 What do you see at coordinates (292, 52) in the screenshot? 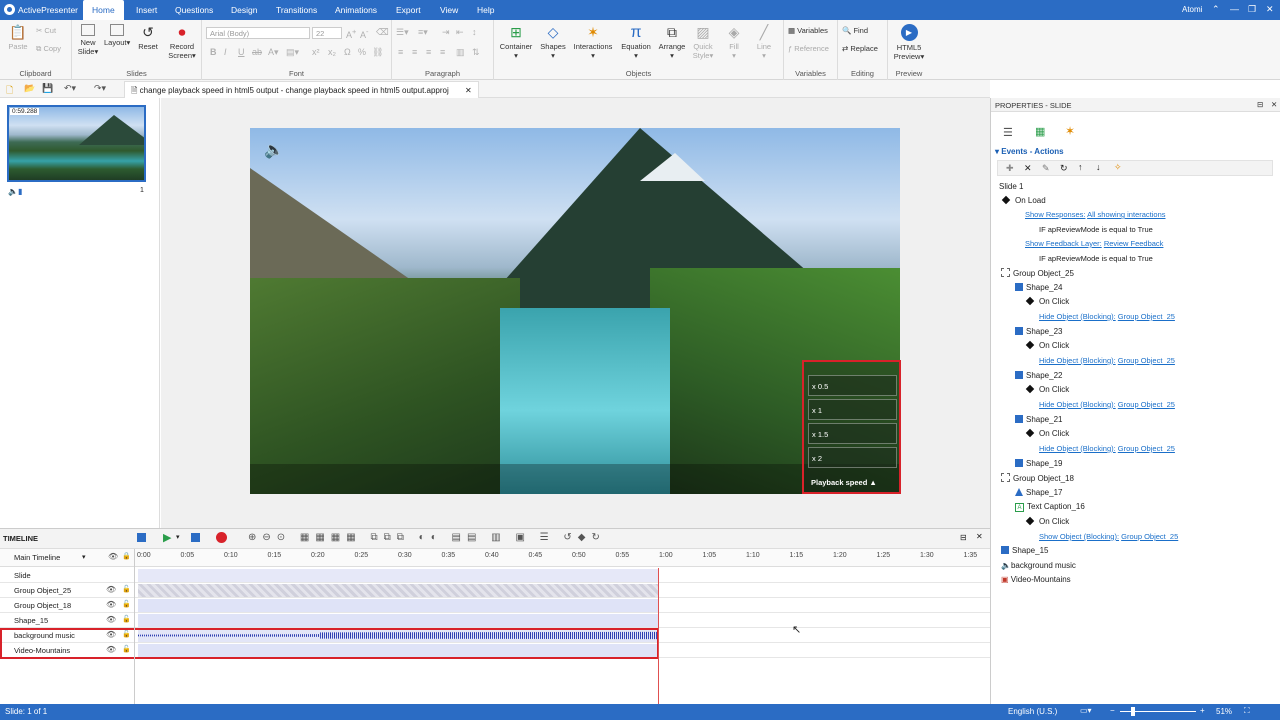
I see `highlight-icon: ▤▾` at bounding box center [292, 52].